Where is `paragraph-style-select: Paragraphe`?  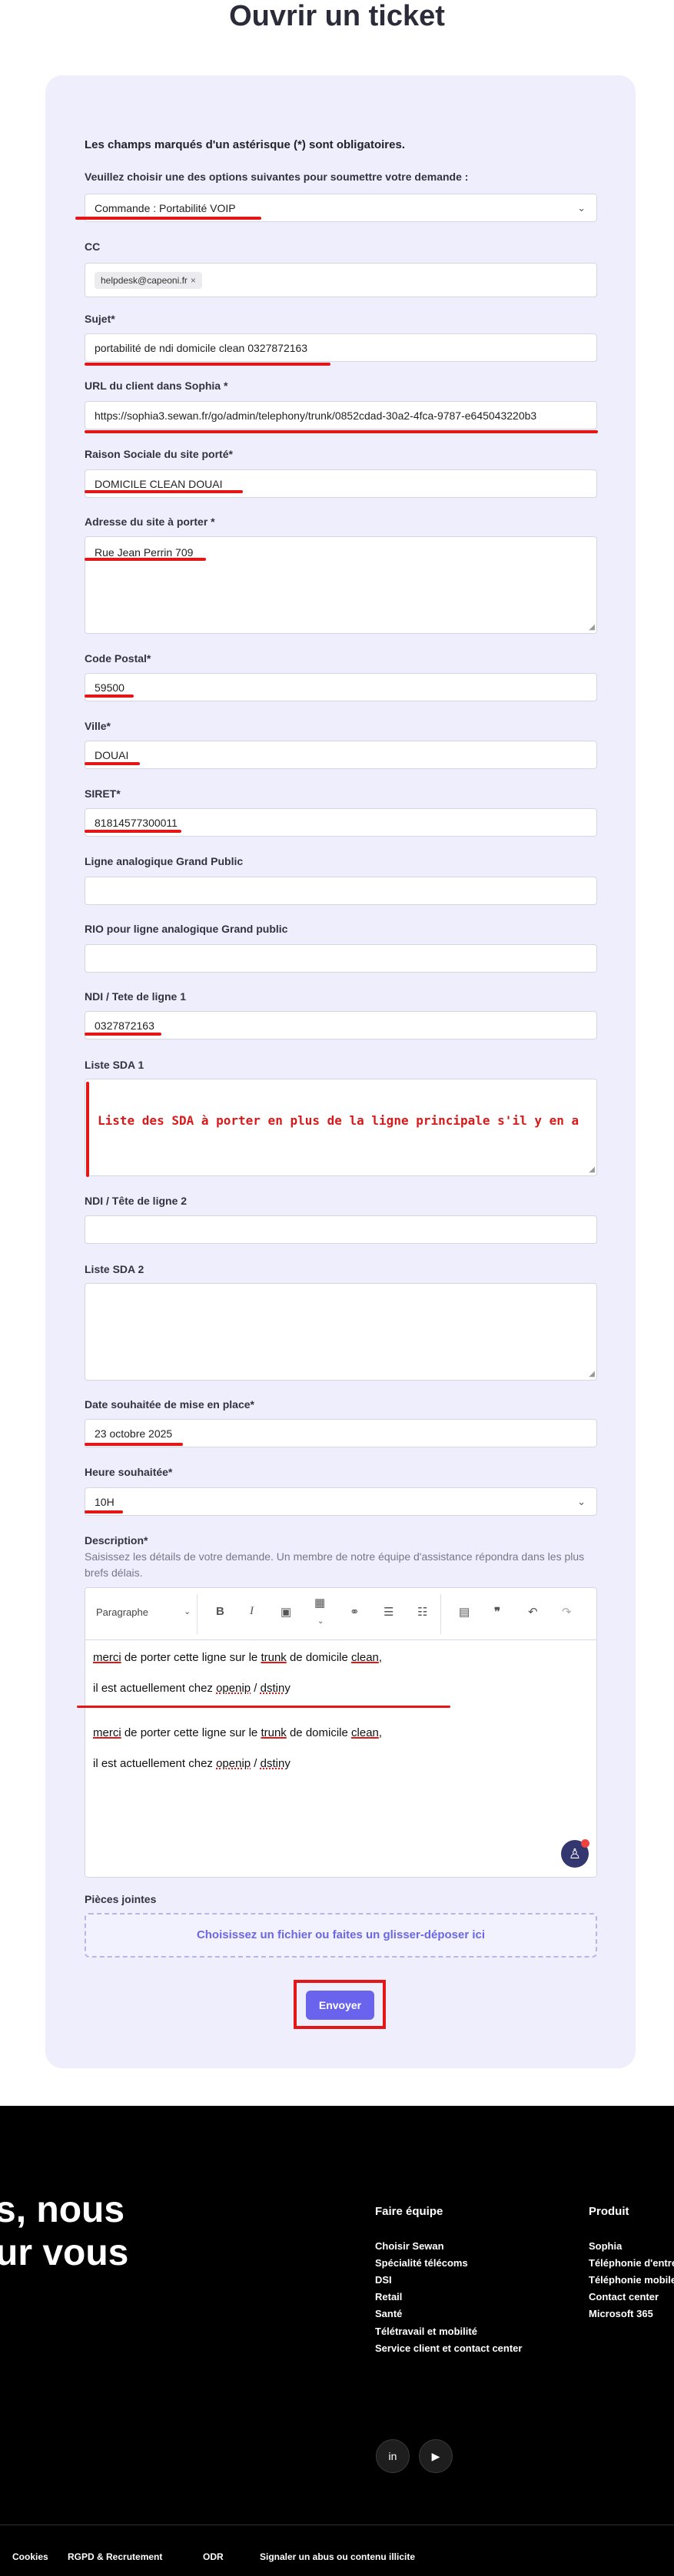 paragraph-style-select: Paragraphe is located at coordinates (122, 1612).